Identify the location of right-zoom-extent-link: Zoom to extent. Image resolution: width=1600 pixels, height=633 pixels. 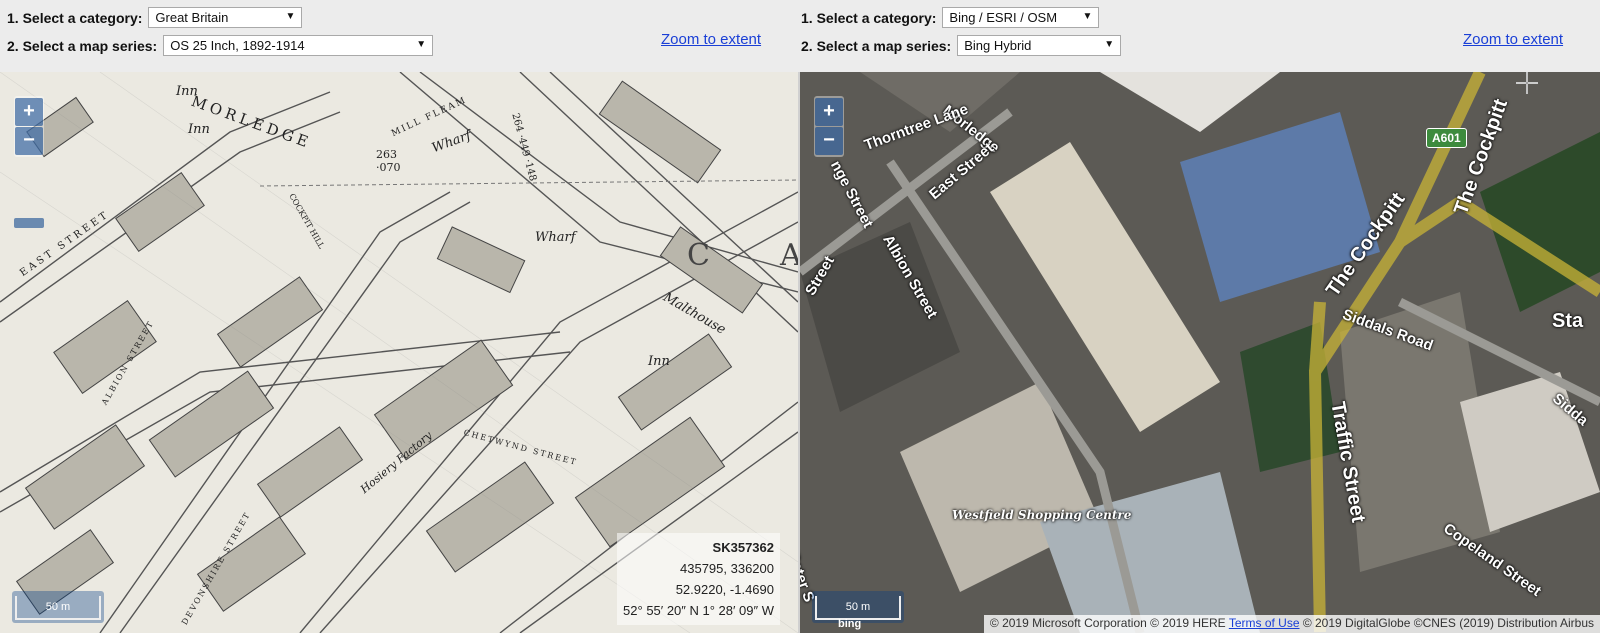
(1513, 39).